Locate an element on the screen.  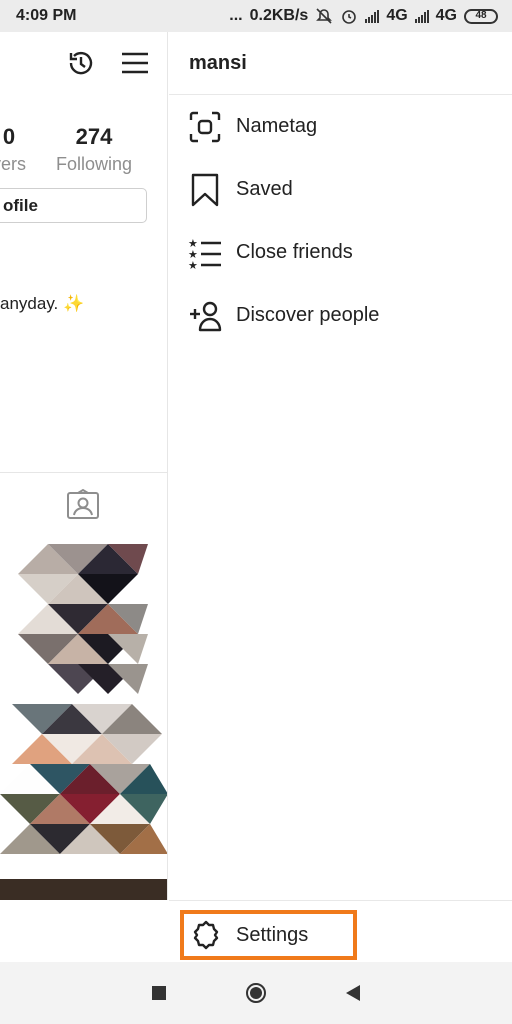
settings-label: Settings is located at coordinates (272, 934).